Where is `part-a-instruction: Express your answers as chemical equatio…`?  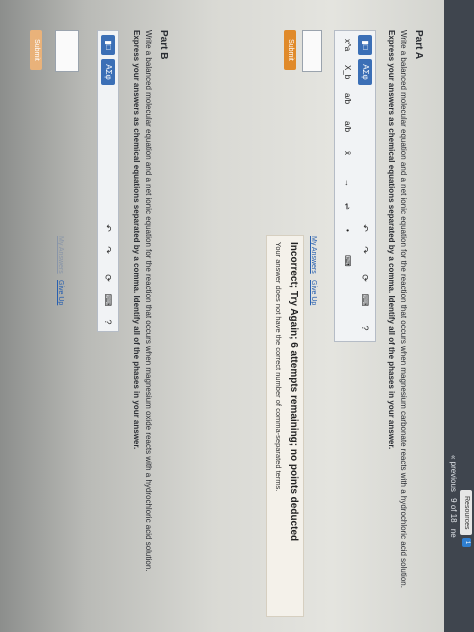 part-a-instruction: Express your answers as chemical equatio… is located at coordinates (391, 240).